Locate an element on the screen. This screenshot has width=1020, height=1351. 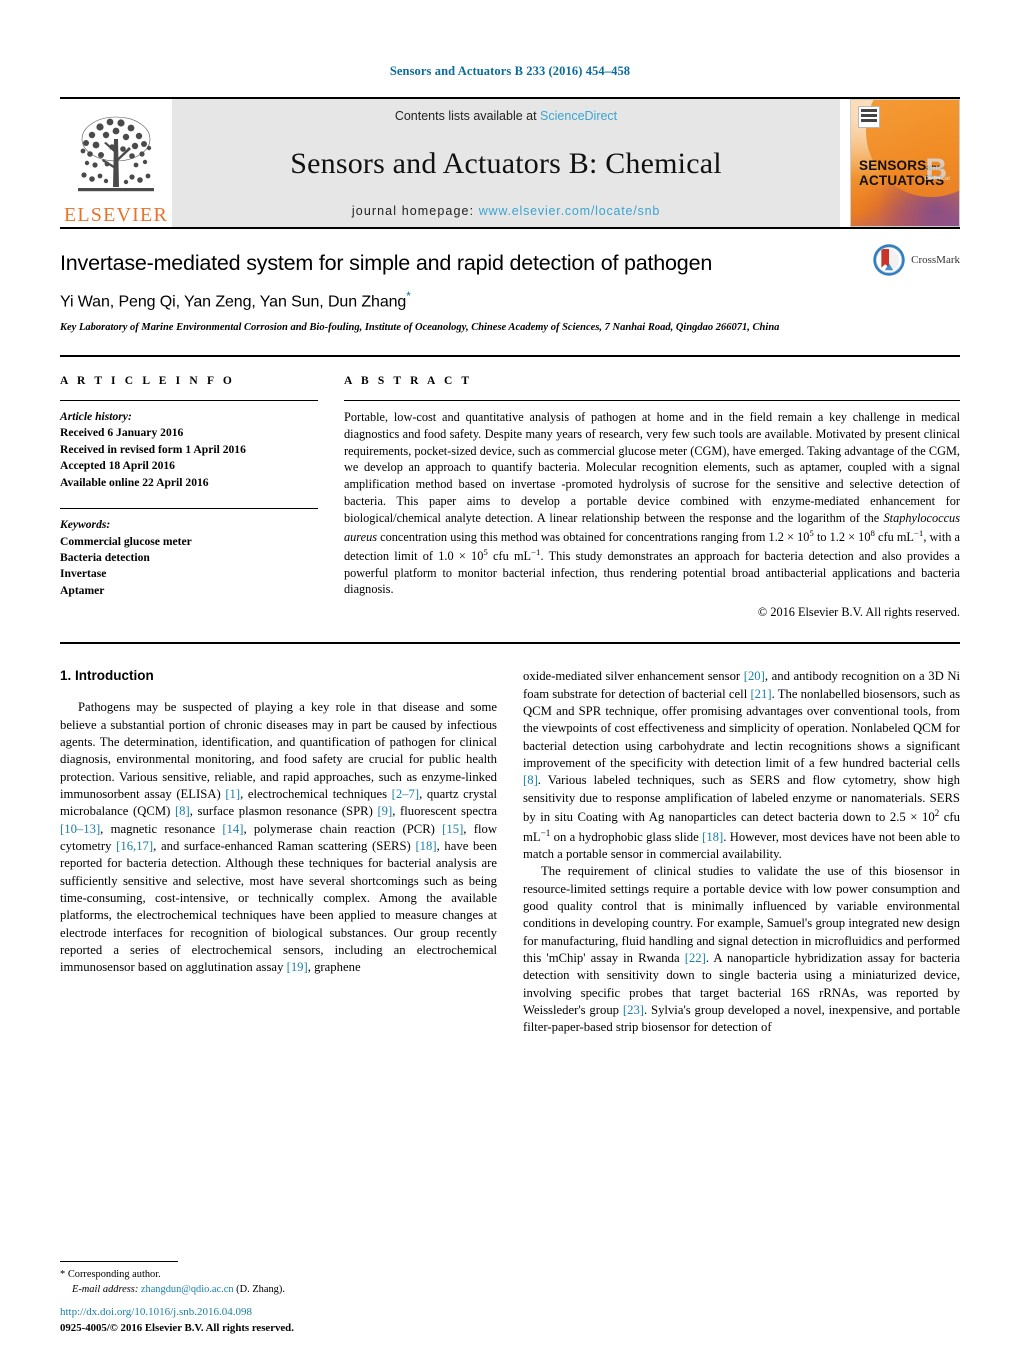
citation-ref: [9] is located at coordinates (384, 811).